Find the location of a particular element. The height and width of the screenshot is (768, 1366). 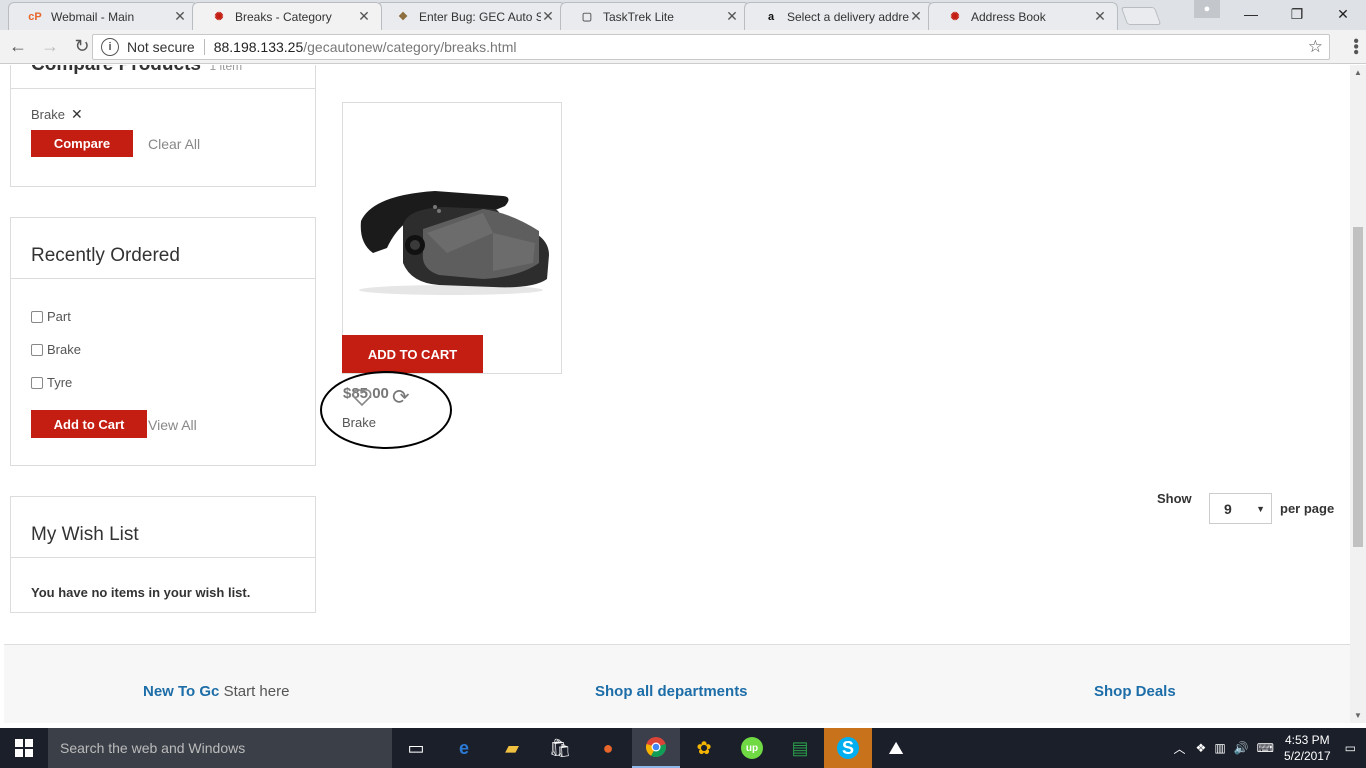

task-view-icon: ▭ is located at coordinates (416, 748).